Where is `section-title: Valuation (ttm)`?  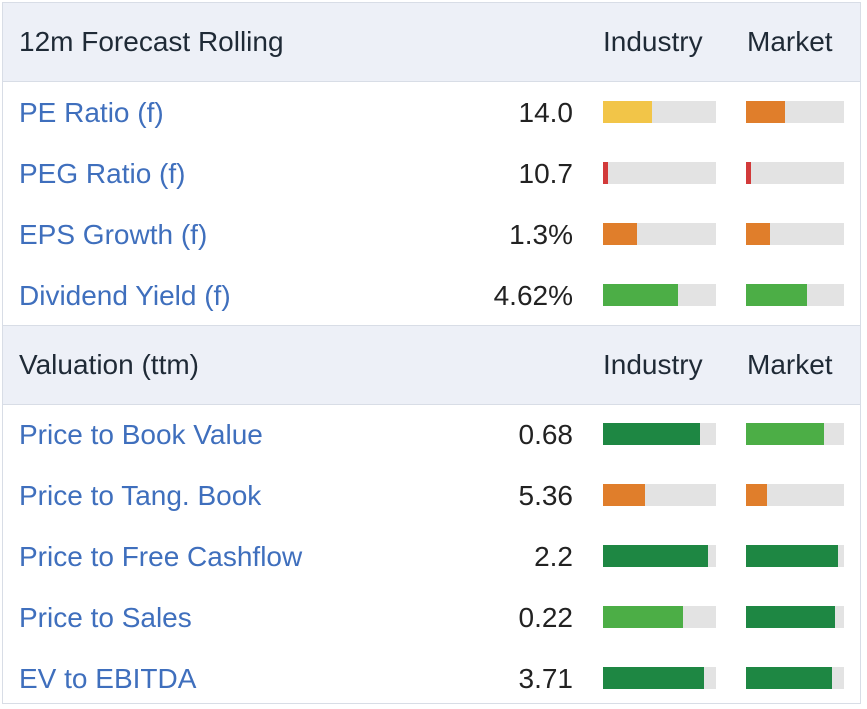
section-title: Valuation (ttm) is located at coordinates (109, 364).